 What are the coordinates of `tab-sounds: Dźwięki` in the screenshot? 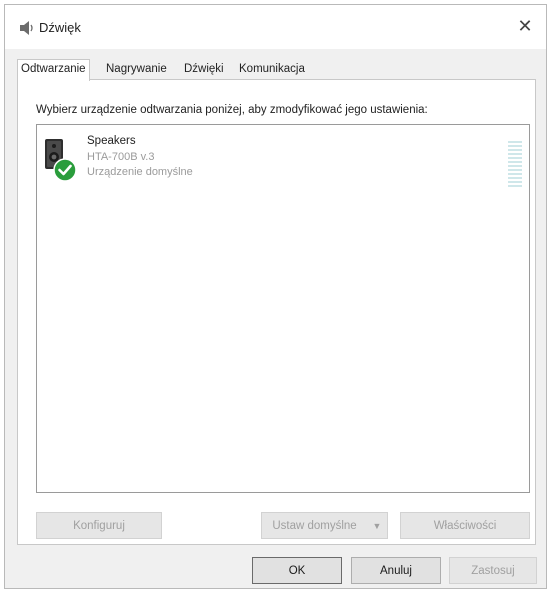 It's located at (204, 70).